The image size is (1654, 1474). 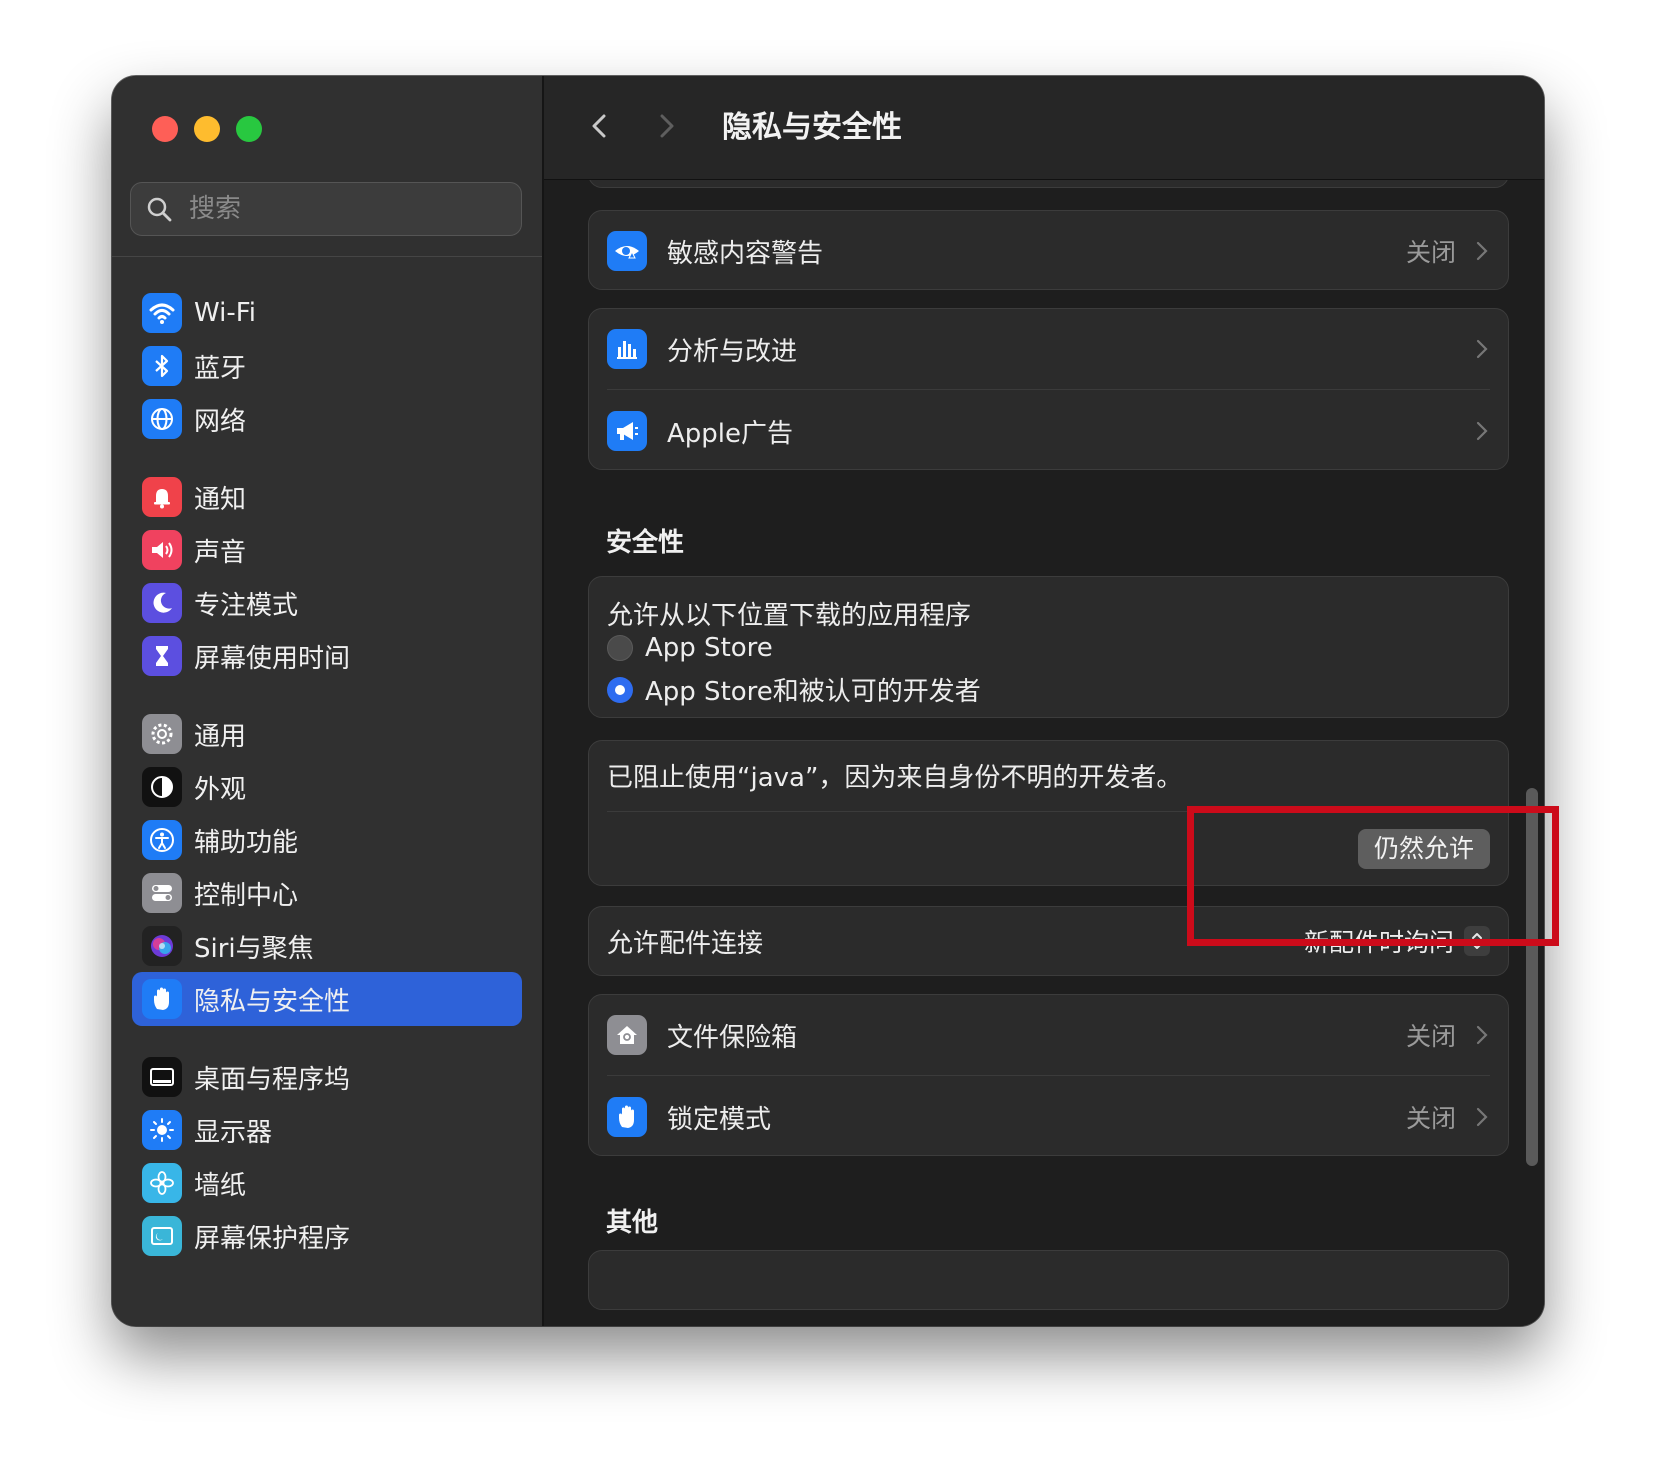 What do you see at coordinates (162, 893) in the screenshot?
I see `toggles-icon` at bounding box center [162, 893].